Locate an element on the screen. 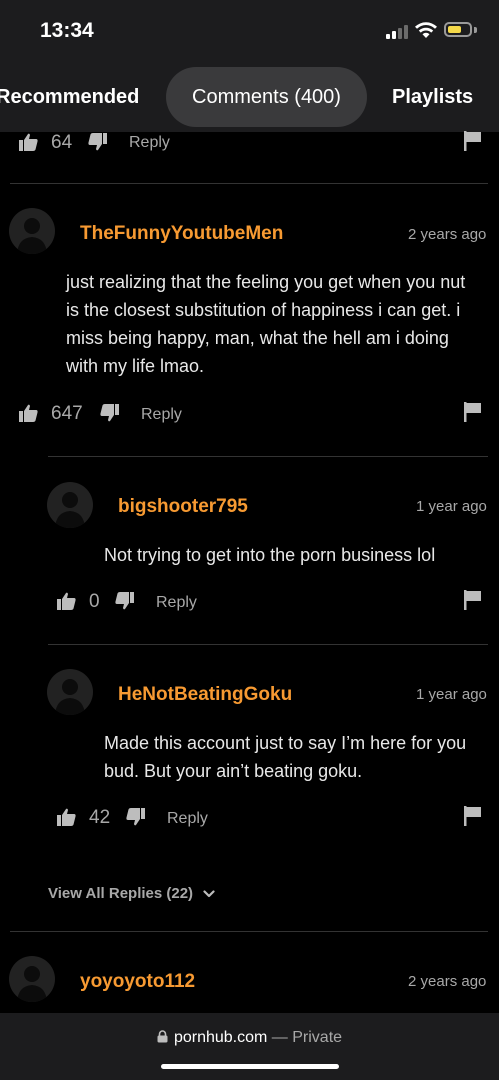  chevron-down-icon is located at coordinates (209, 894).